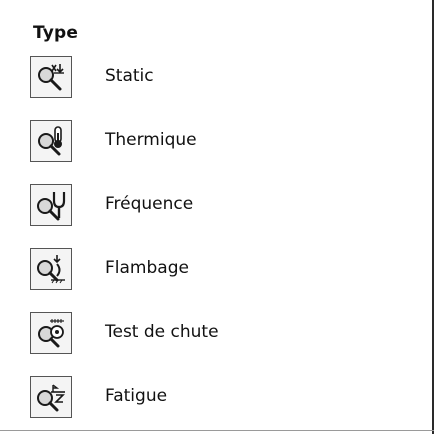 Image resolution: width=442 pixels, height=440 pixels. What do you see at coordinates (151, 140) in the screenshot?
I see `type-option-label: Thermique` at bounding box center [151, 140].